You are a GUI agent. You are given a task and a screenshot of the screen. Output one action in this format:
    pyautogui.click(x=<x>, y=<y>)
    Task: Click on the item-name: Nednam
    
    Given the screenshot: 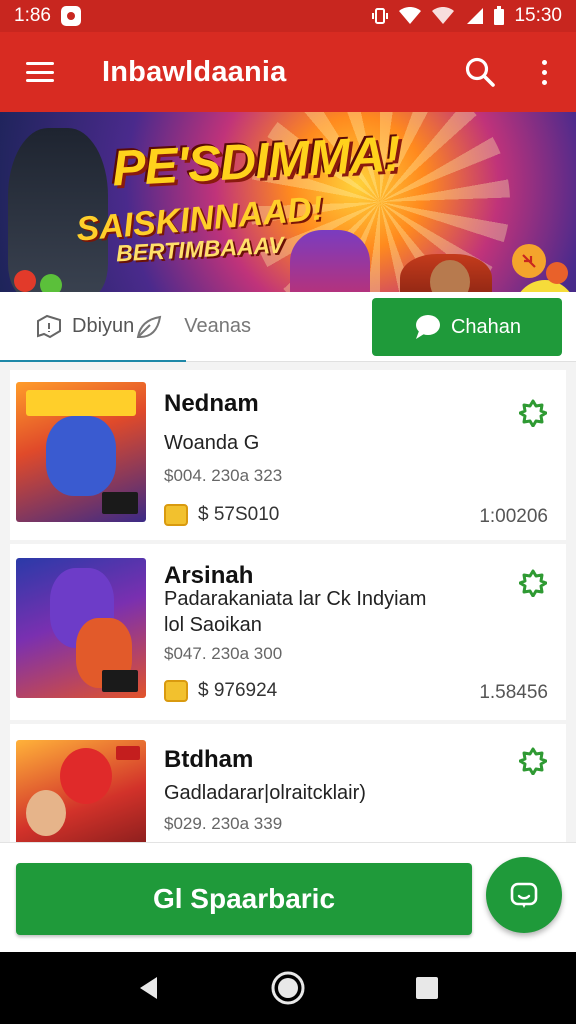 What is the action you would take?
    pyautogui.click(x=211, y=403)
    